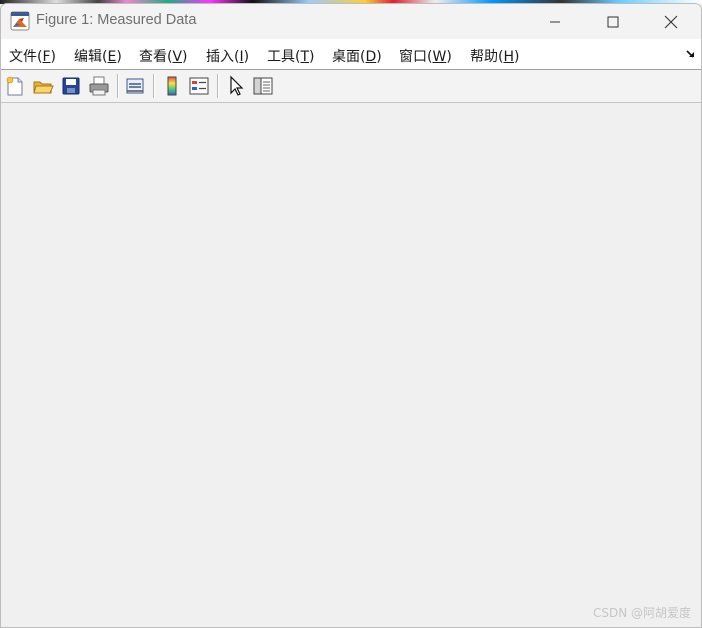  What do you see at coordinates (357, 56) in the screenshot?
I see `menu-desktop: 桌面(D)` at bounding box center [357, 56].